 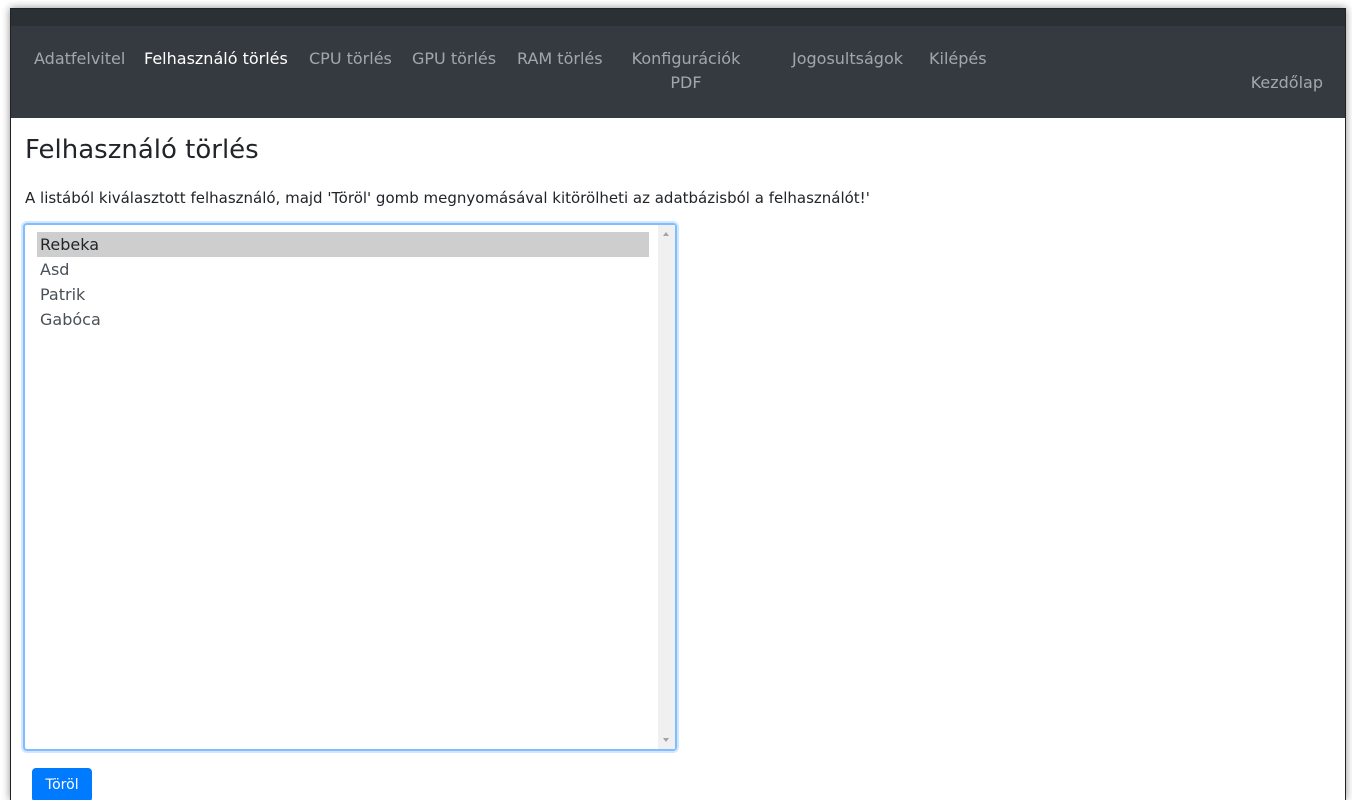 What do you see at coordinates (343, 294) in the screenshot?
I see `list-item: Patrik` at bounding box center [343, 294].